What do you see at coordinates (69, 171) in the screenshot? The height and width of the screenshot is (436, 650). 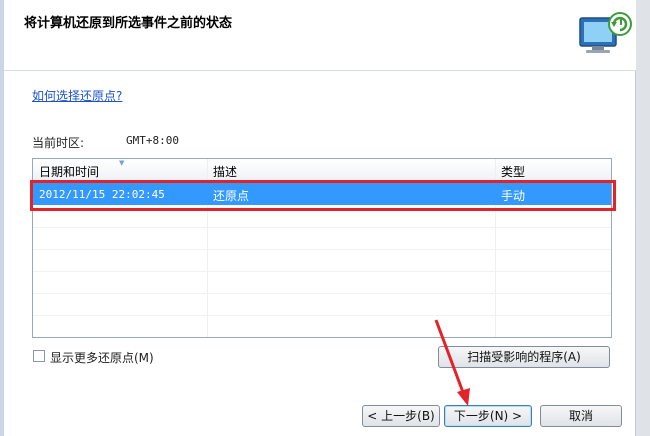 I see `column-date: 日期和时间` at bounding box center [69, 171].